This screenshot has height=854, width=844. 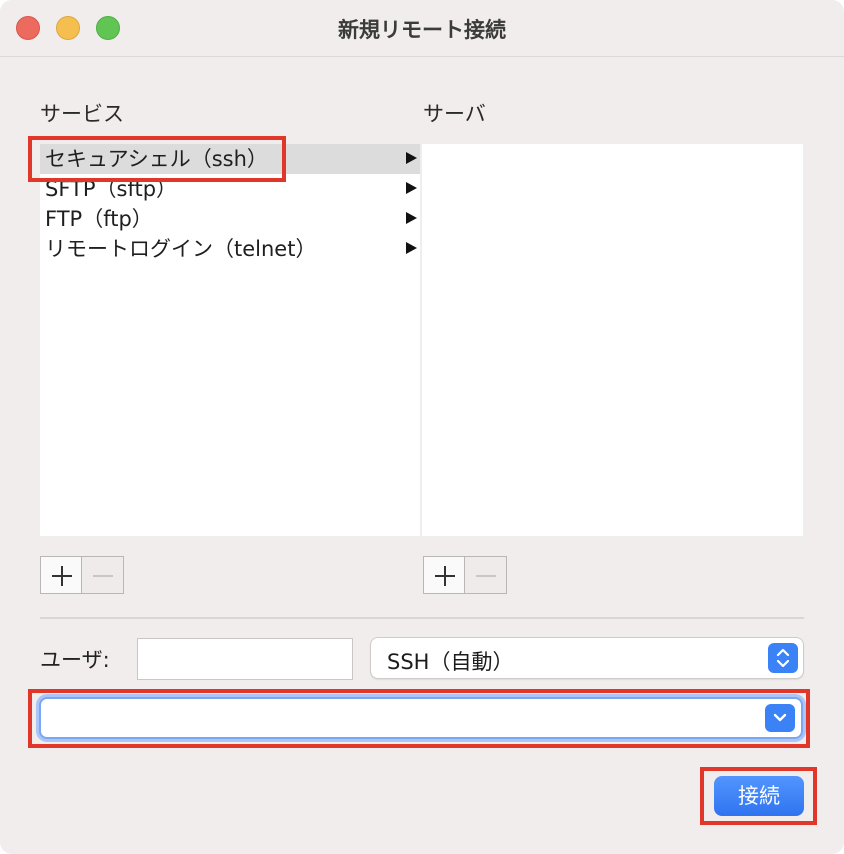 I want to click on server-add-remove-group, so click(x=465, y=576).